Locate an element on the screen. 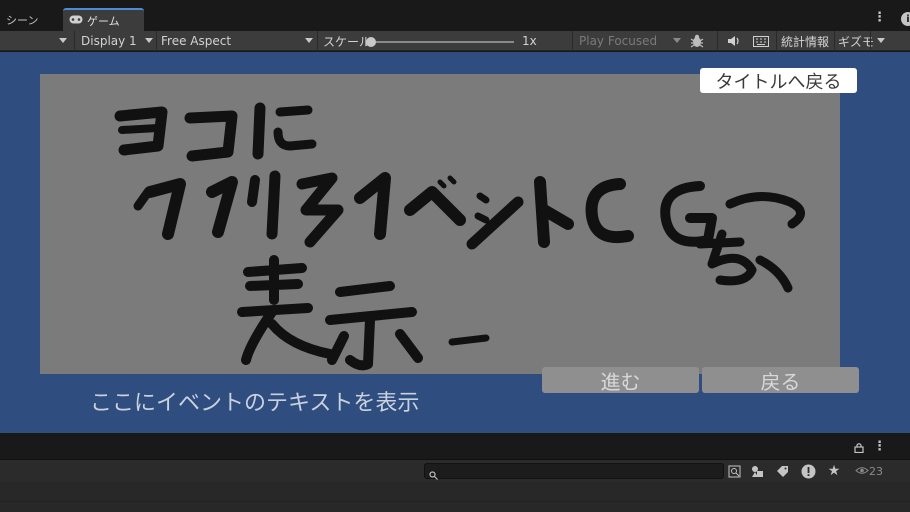  stats-button: 統計情報 is located at coordinates (805, 41).